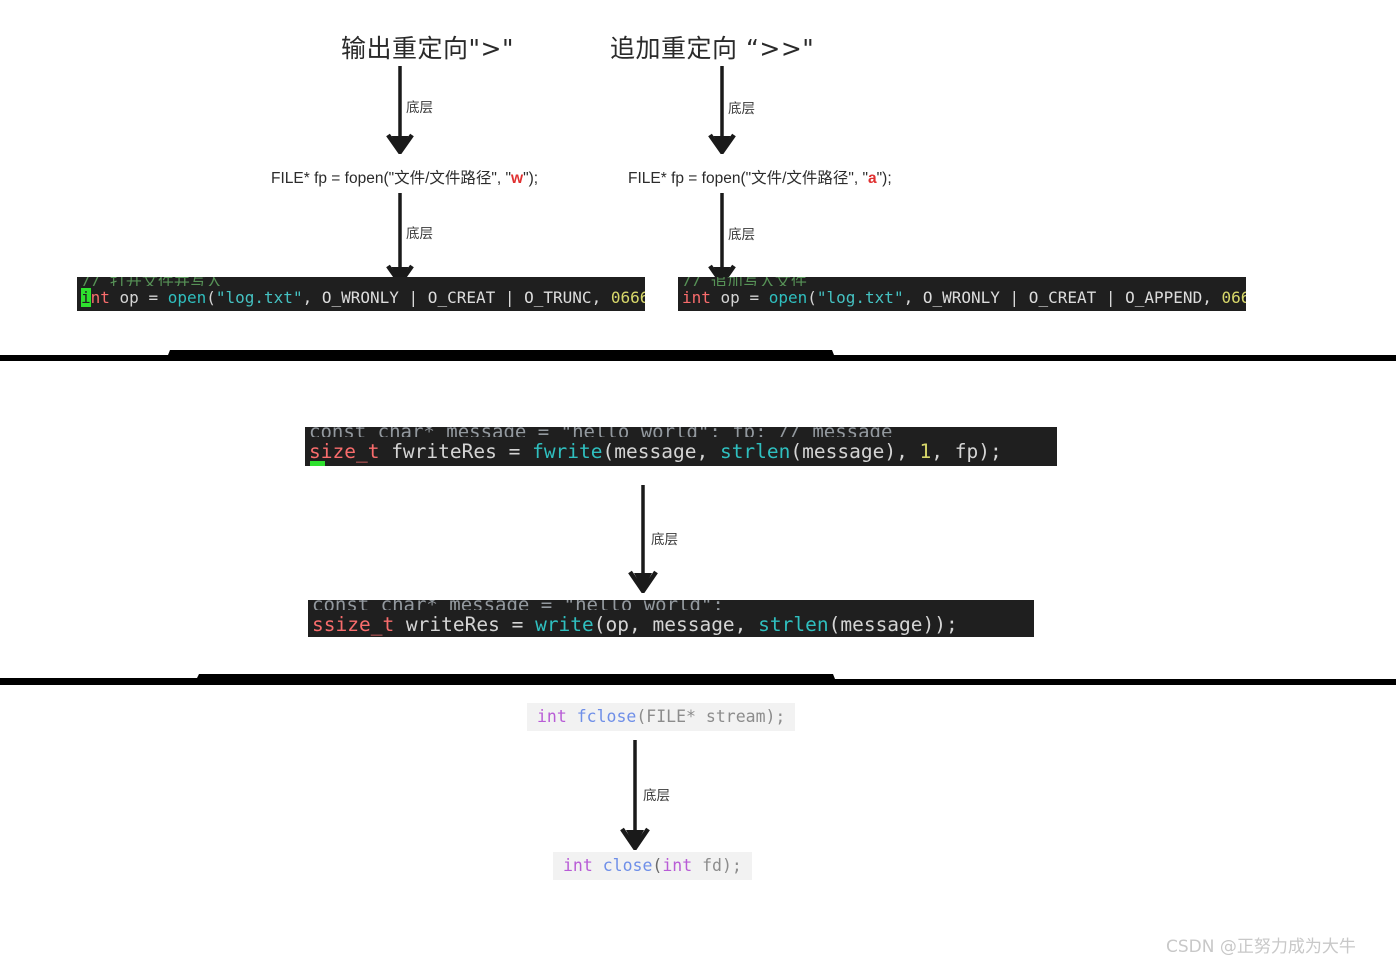  What do you see at coordinates (531, 178) in the screenshot?
I see `fopen-left-suffix: ");` at bounding box center [531, 178].